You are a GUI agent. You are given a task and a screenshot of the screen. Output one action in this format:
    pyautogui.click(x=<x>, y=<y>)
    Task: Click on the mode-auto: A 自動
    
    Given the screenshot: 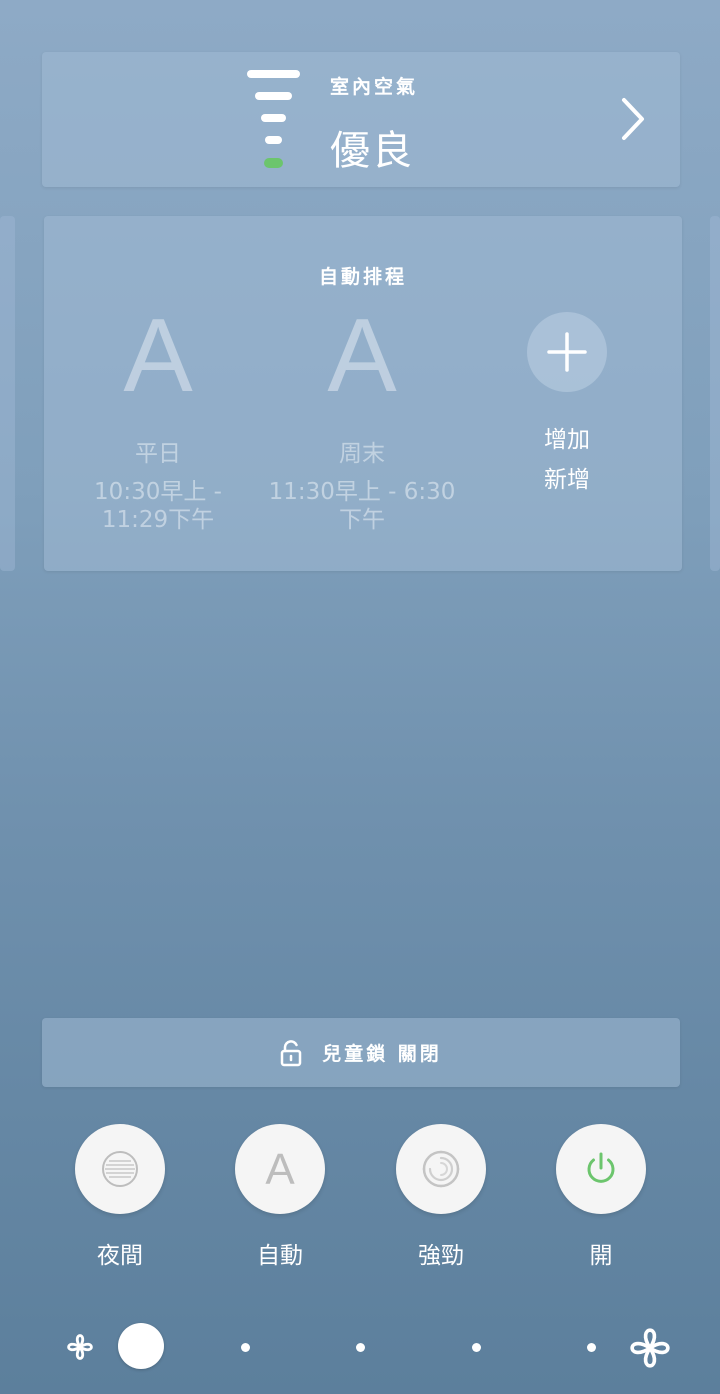 What is the action you would take?
    pyautogui.click(x=280, y=1197)
    